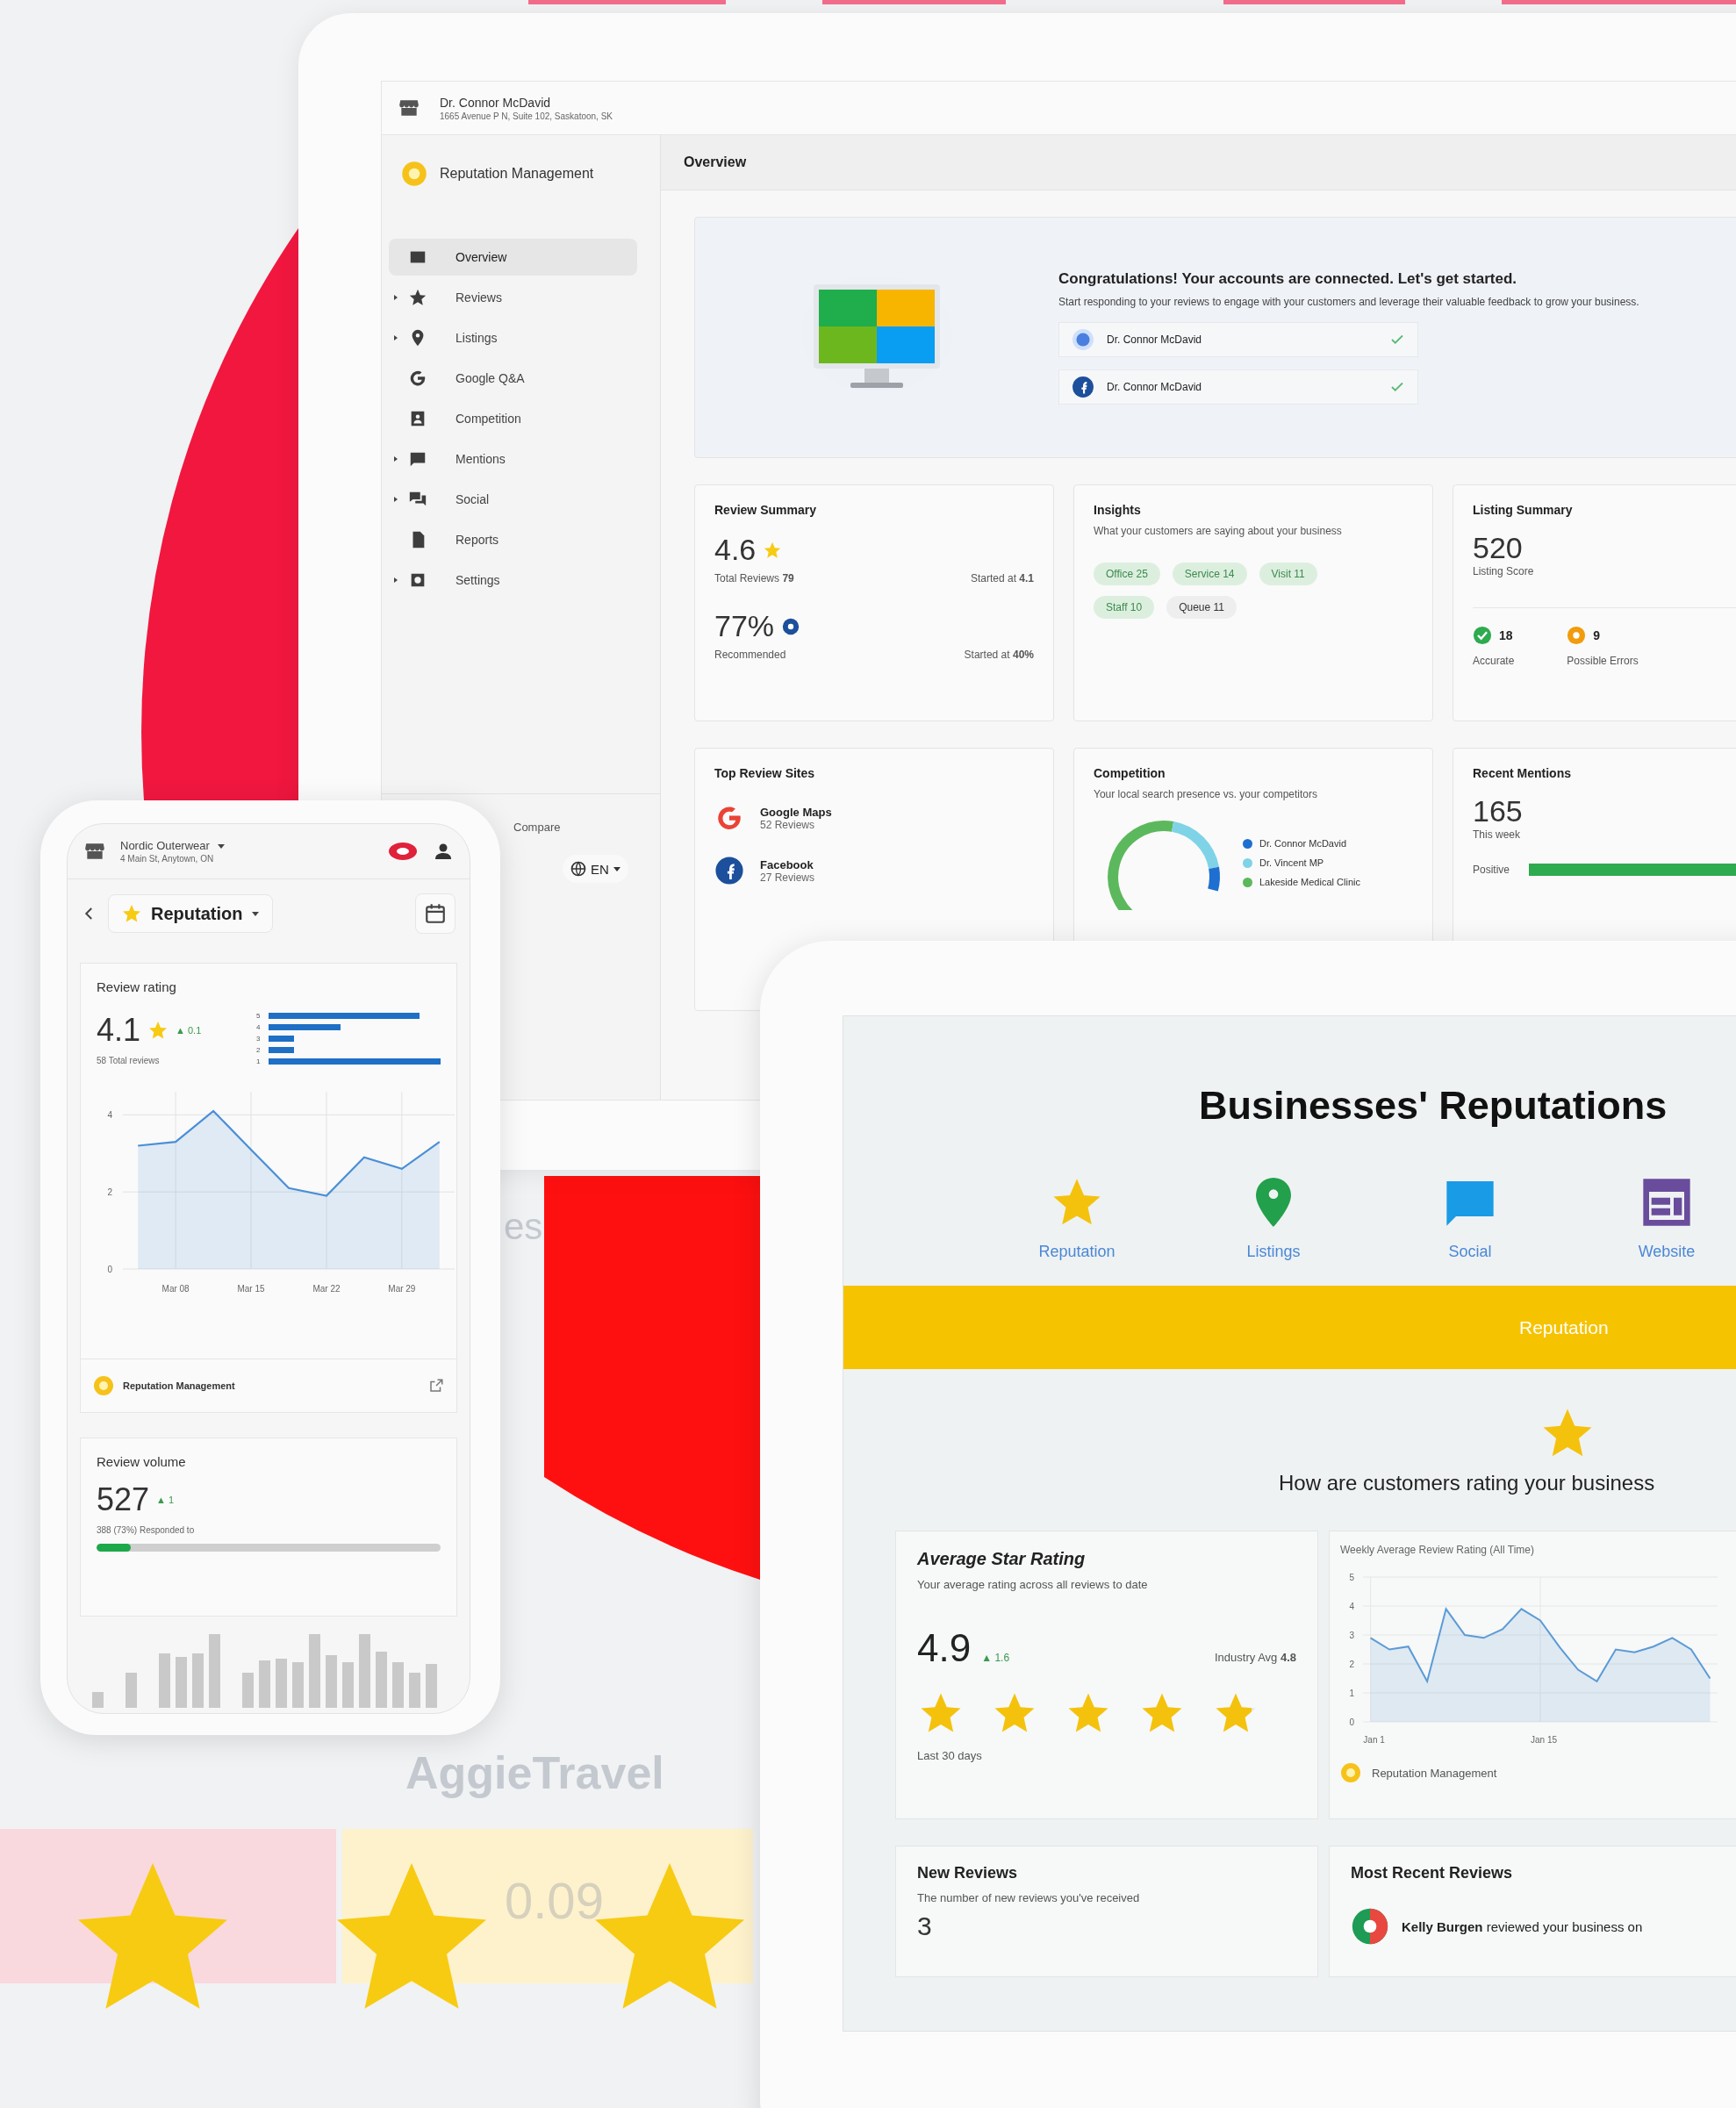  Describe the element at coordinates (1603, 661) in the screenshot. I see `stat-label: Possible Errors` at that location.